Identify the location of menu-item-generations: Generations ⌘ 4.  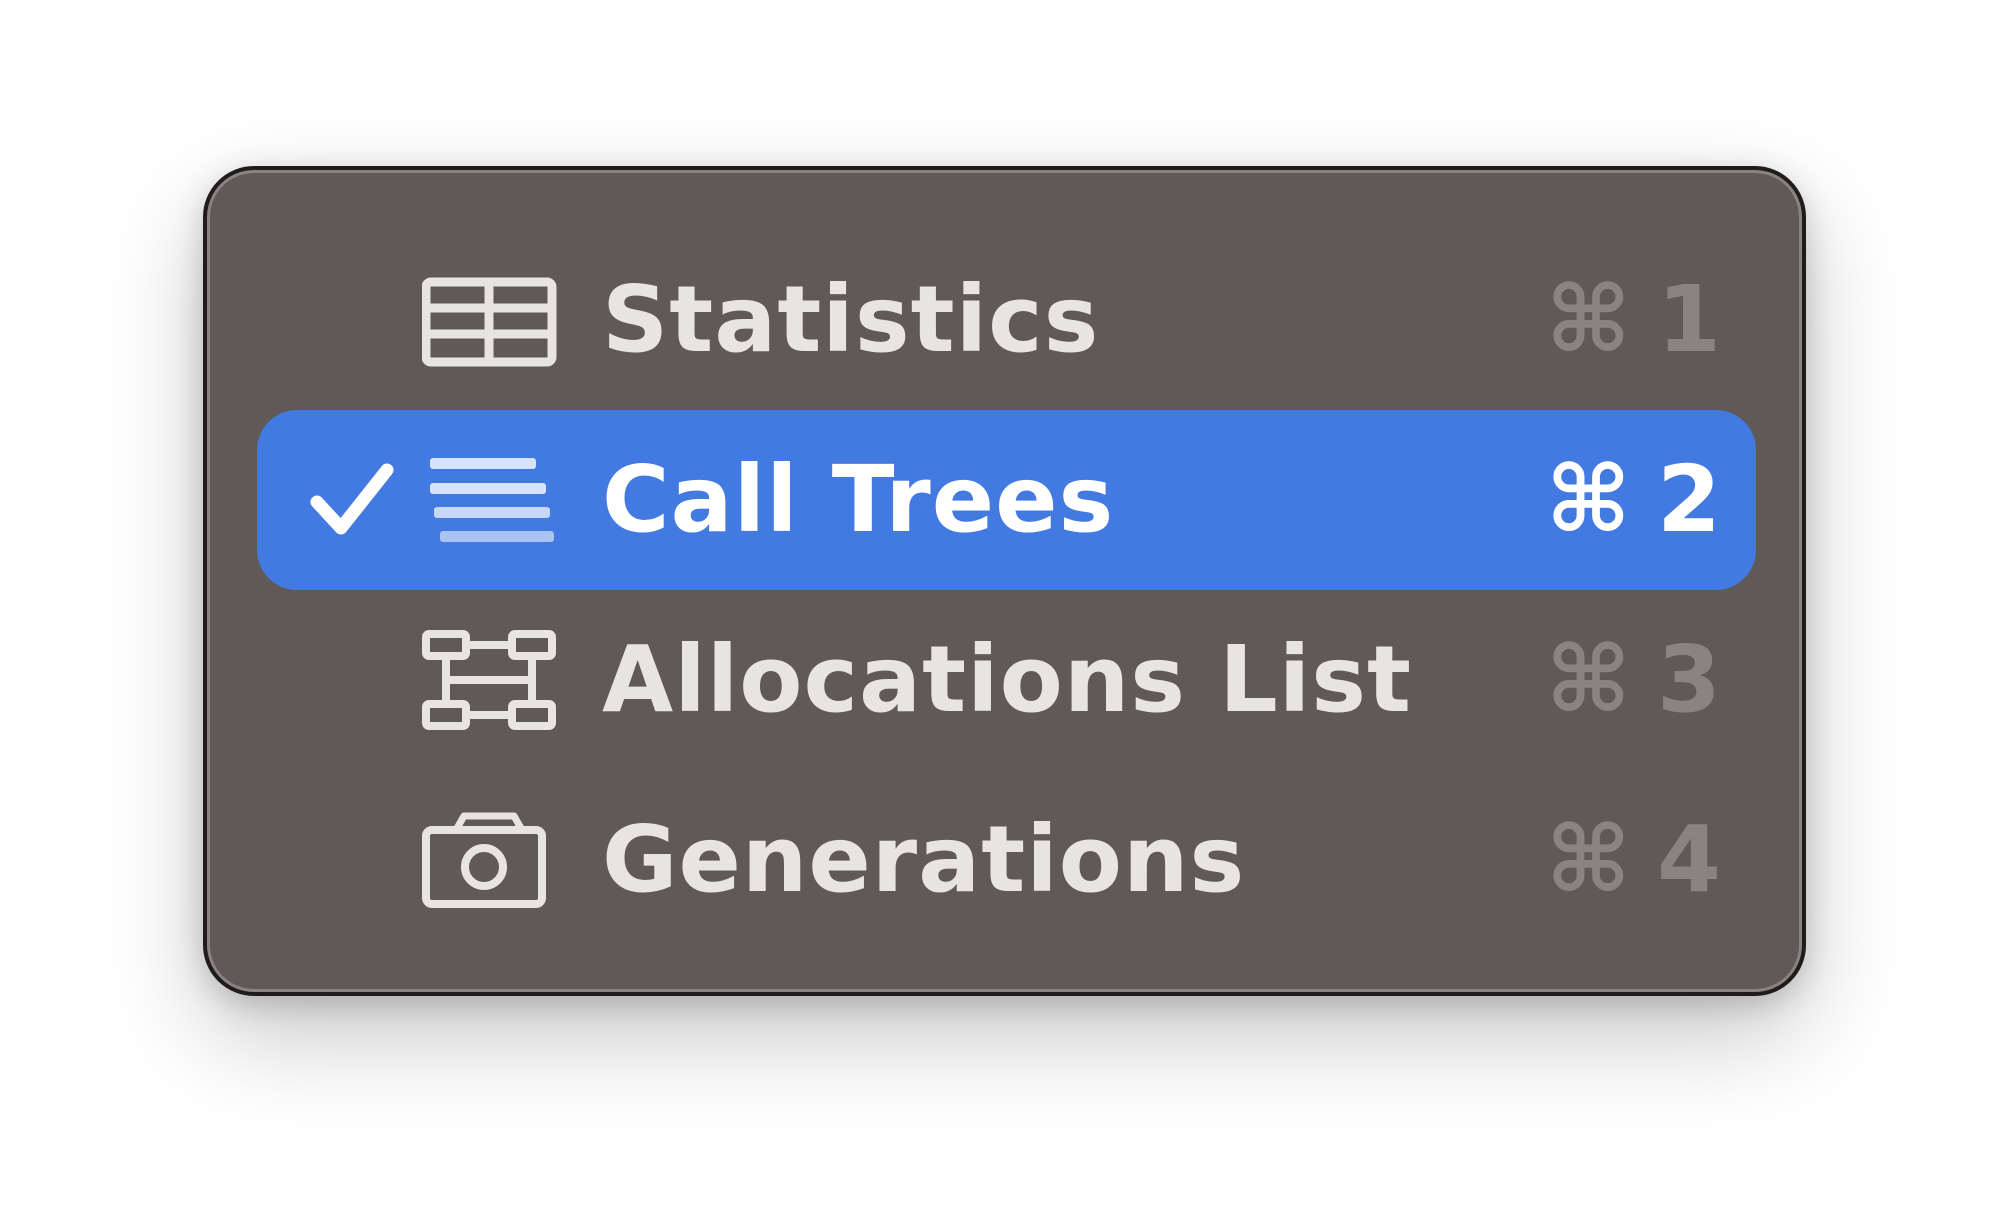
(1006, 860).